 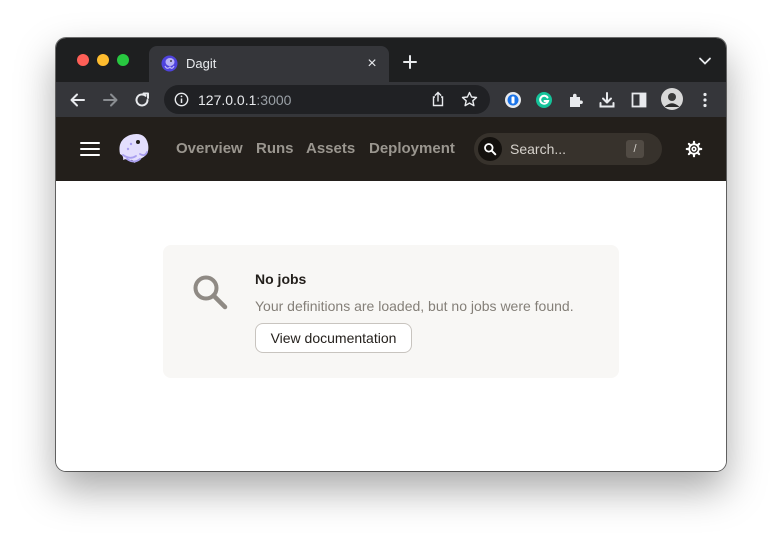 What do you see at coordinates (576, 100) in the screenshot?
I see `puzzle-extensions-icon` at bounding box center [576, 100].